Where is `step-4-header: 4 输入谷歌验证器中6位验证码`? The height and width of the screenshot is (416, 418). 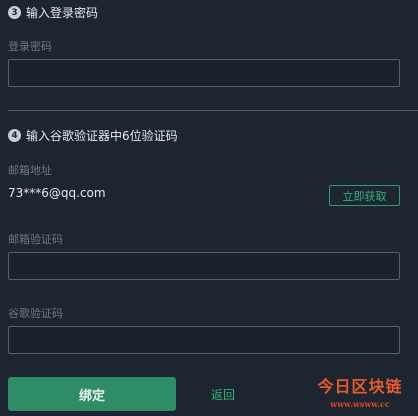 step-4-header: 4 输入谷歌验证器中6位验证码 is located at coordinates (93, 135).